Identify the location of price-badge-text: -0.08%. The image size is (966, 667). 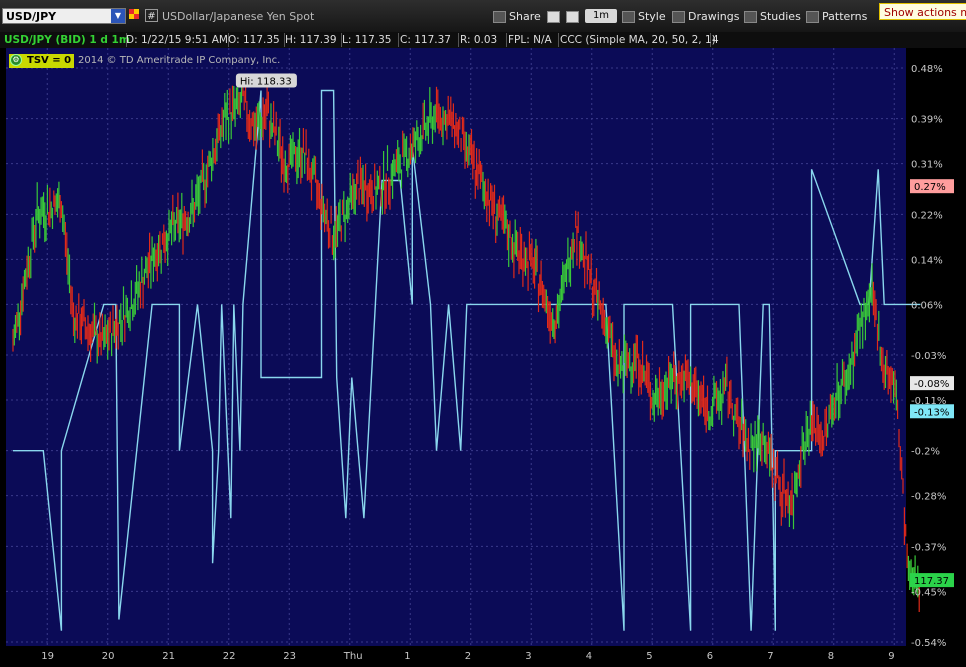
(931, 384).